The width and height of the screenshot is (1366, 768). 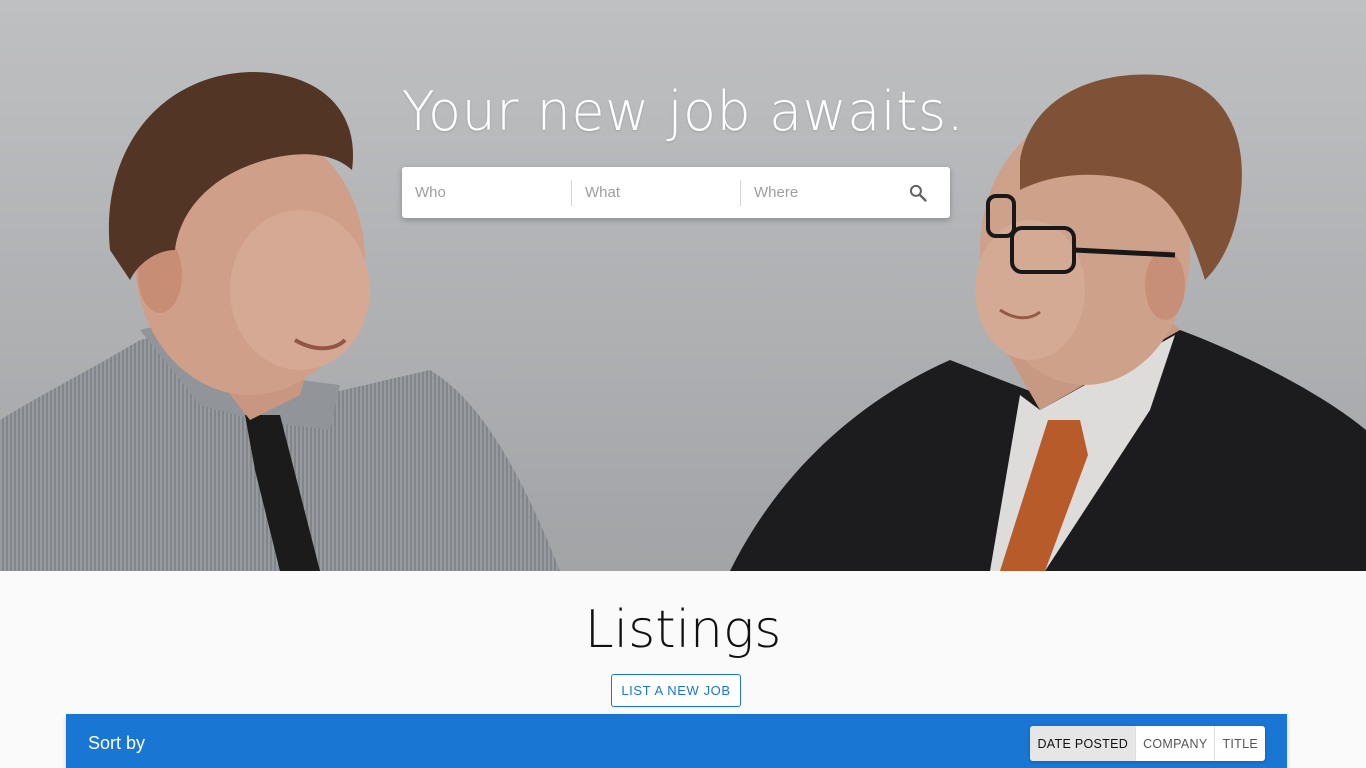 I want to click on sort-option-date-posted: DATE POSTED, so click(x=1083, y=743).